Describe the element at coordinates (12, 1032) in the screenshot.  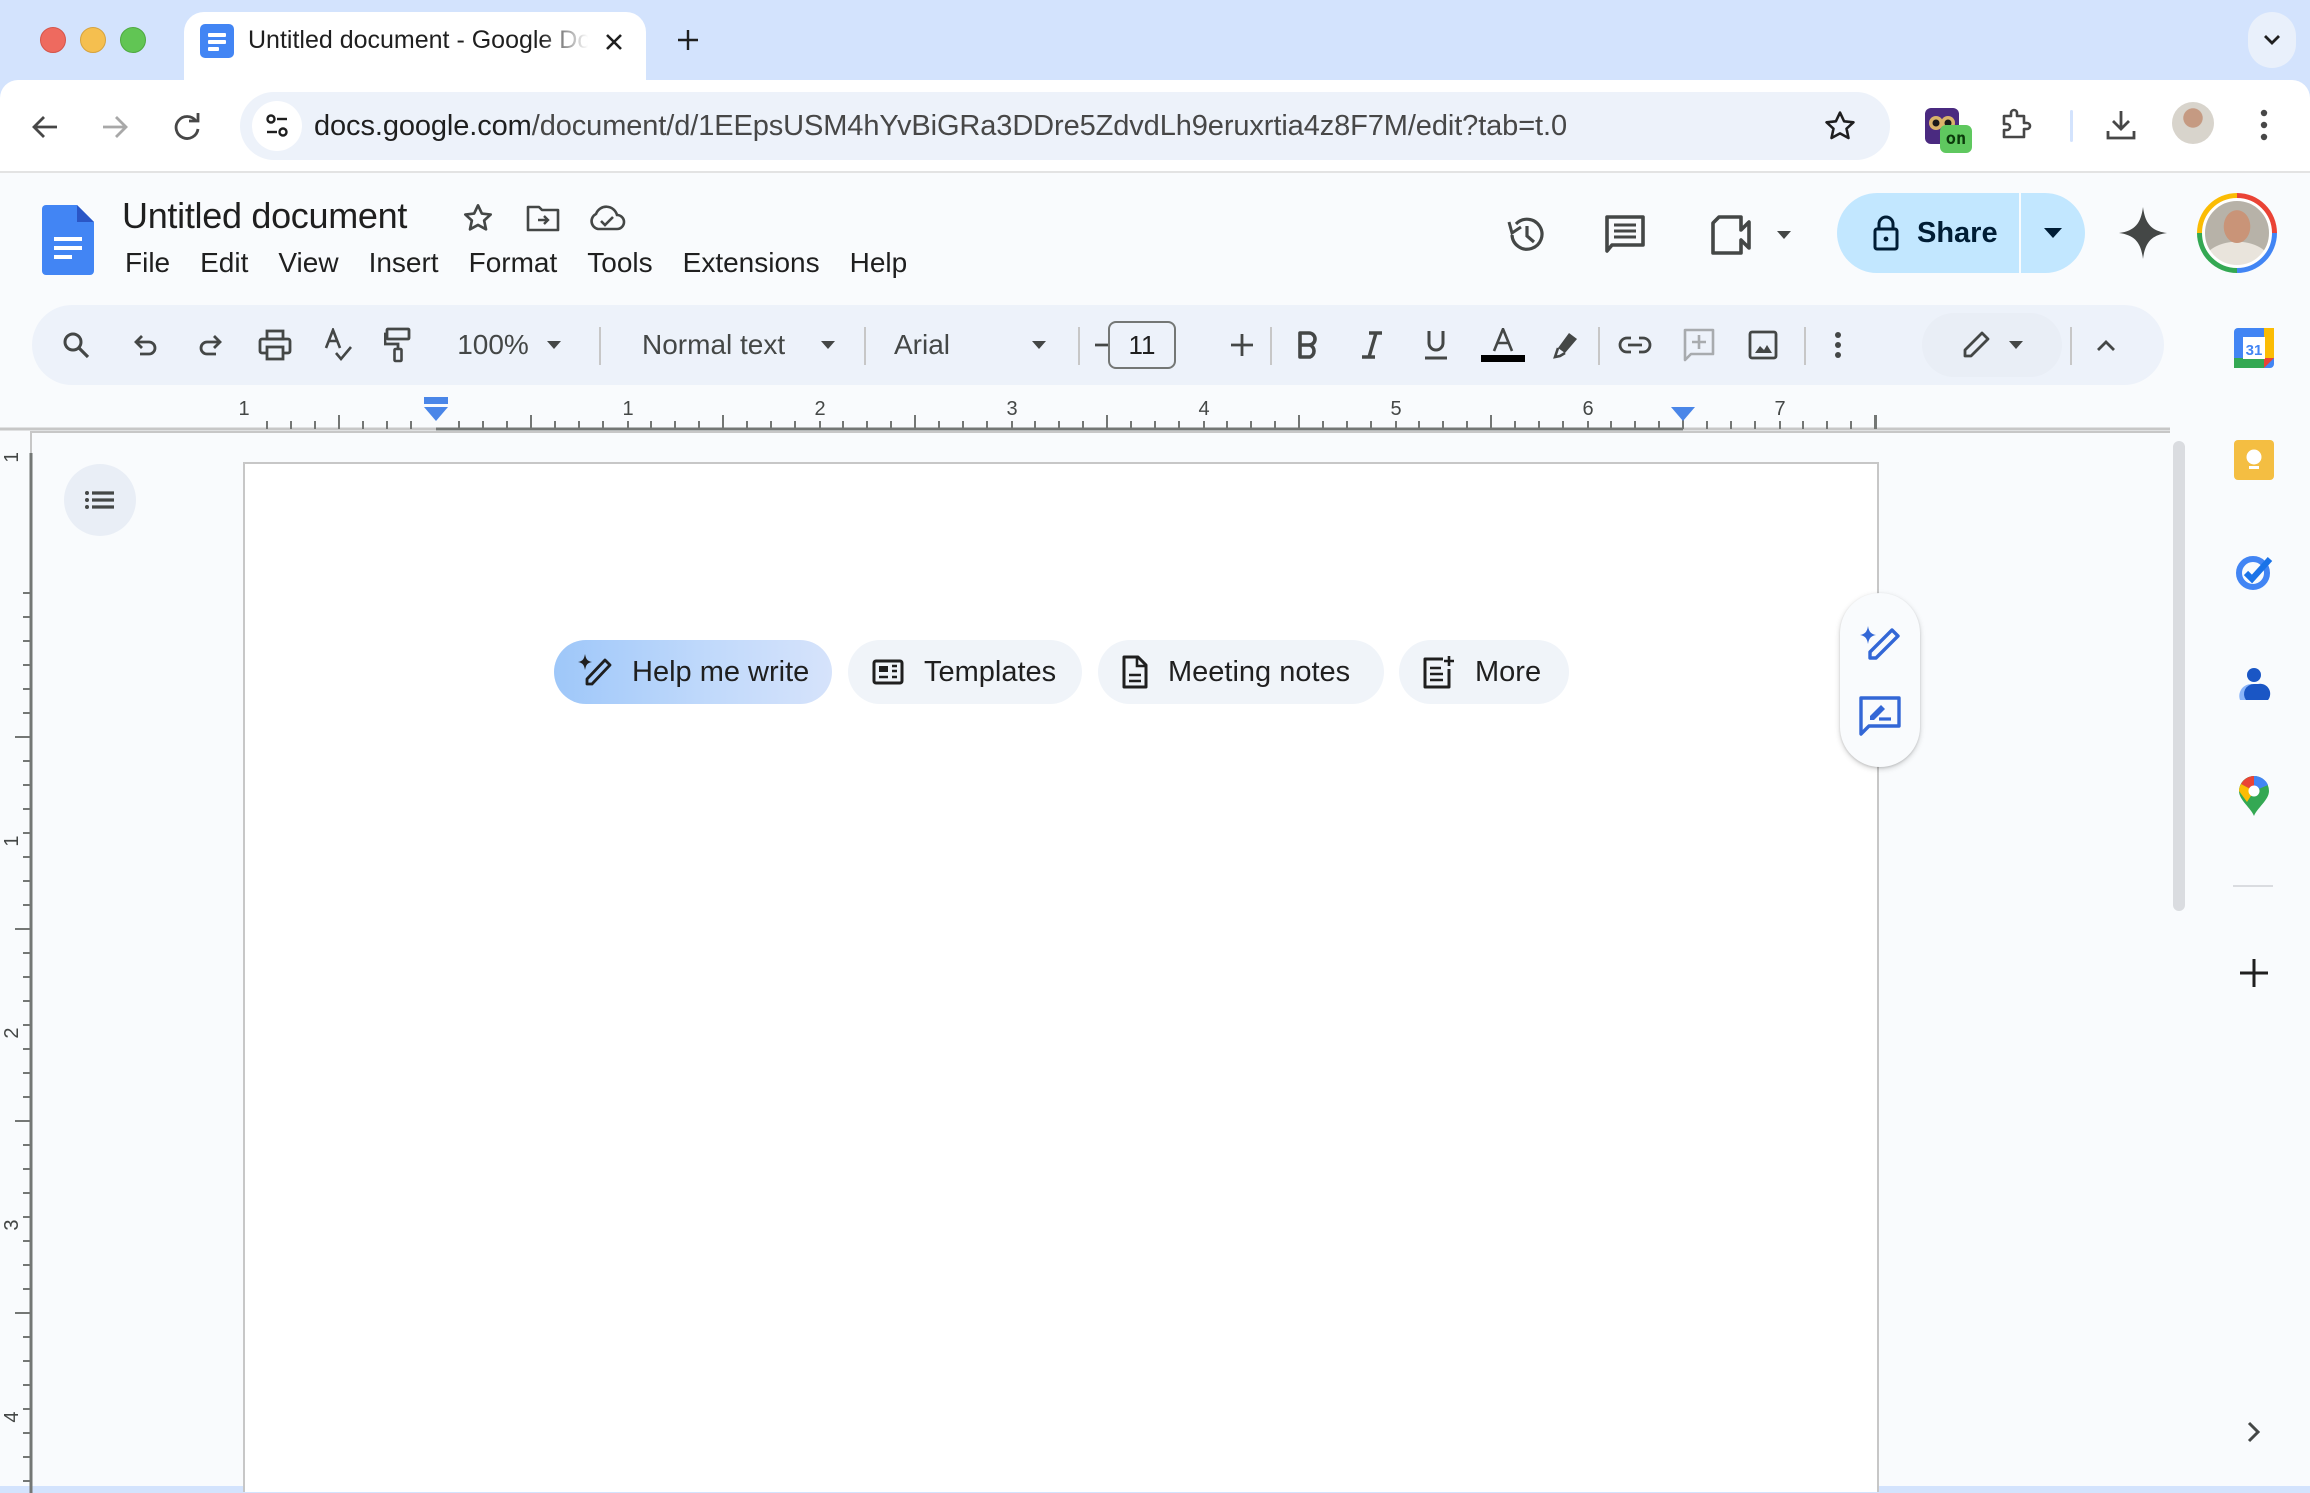
I see `vruler-label: 2` at that location.